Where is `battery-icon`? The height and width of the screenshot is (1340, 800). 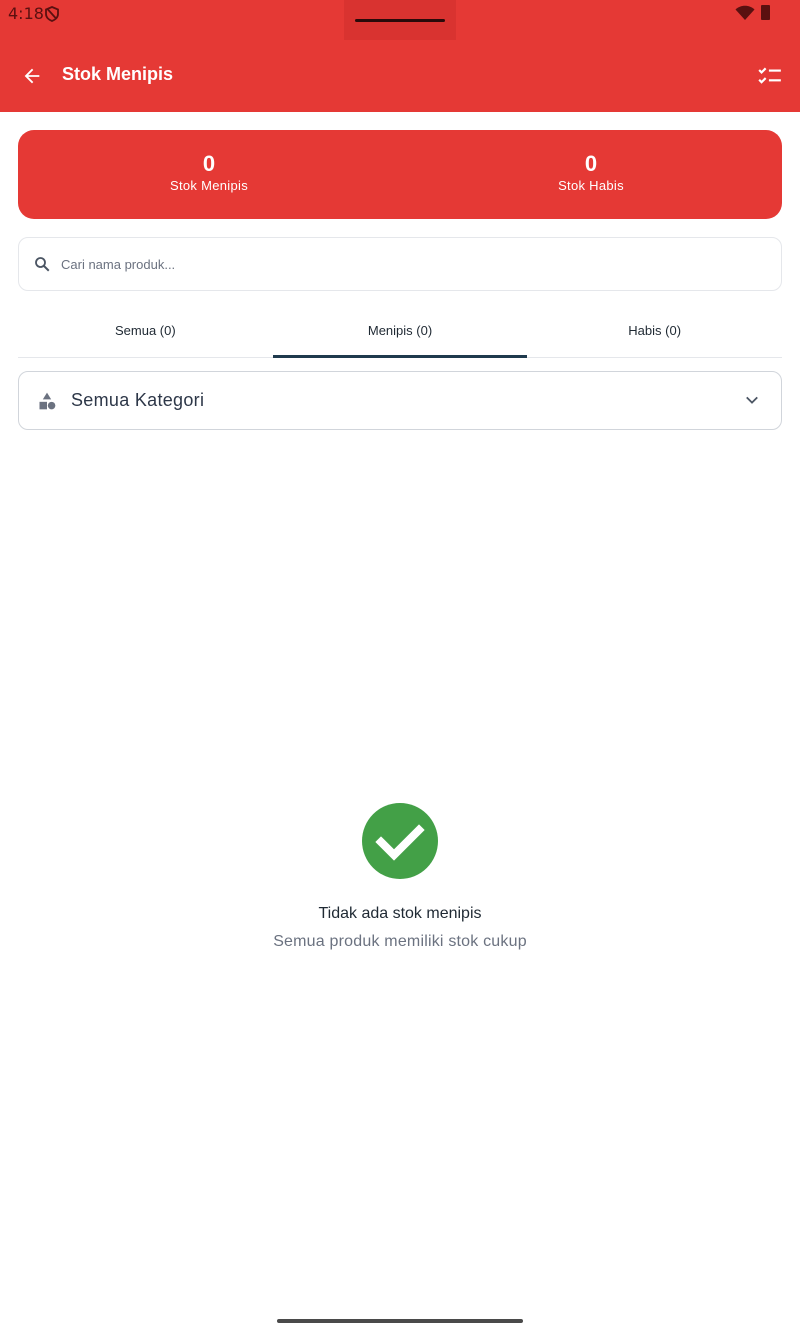 battery-icon is located at coordinates (765, 12).